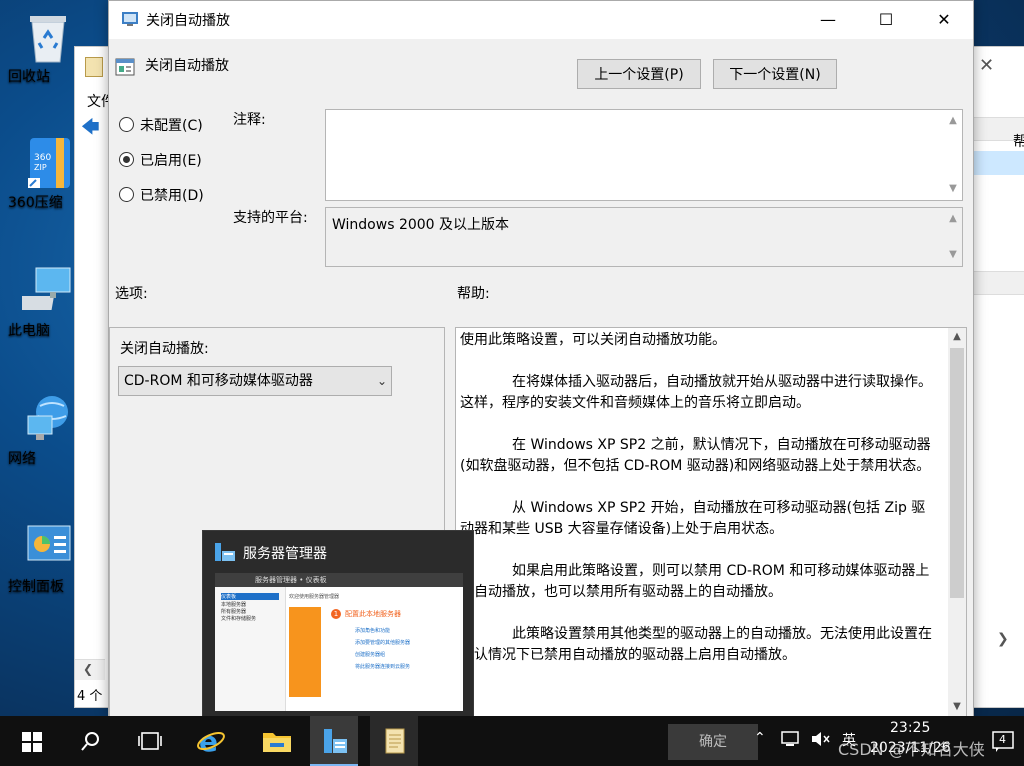 The width and height of the screenshot is (1024, 766). What do you see at coordinates (29, 77) in the screenshot?
I see `desktop-icon-label: 回收站` at bounding box center [29, 77].